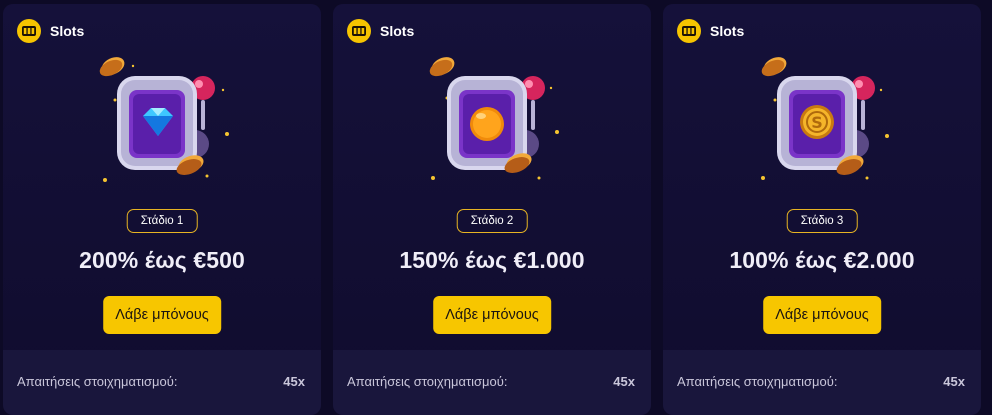  Describe the element at coordinates (495, 122) in the screenshot. I see `slot-machine-orange-illustration` at that location.